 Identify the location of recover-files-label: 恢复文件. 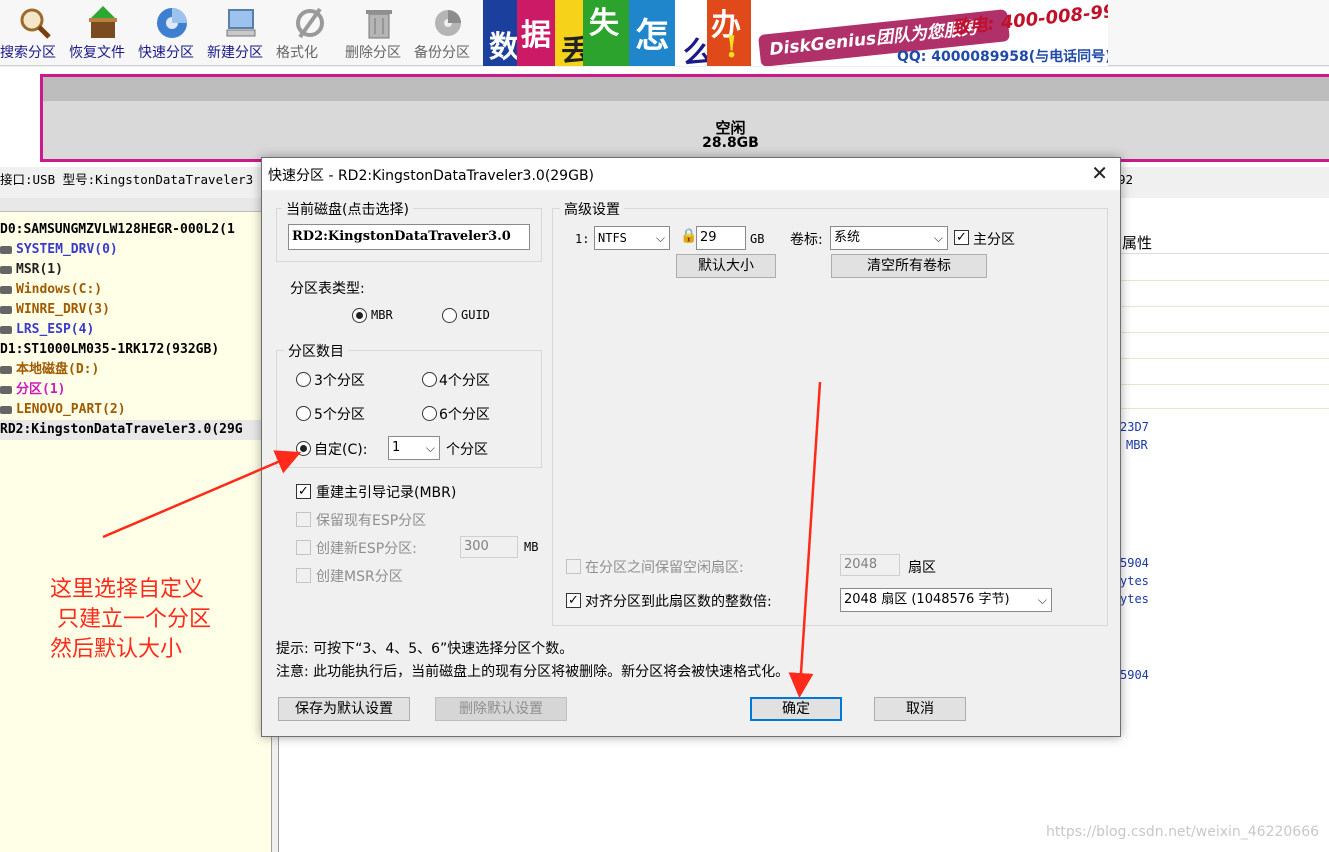
(97, 53).